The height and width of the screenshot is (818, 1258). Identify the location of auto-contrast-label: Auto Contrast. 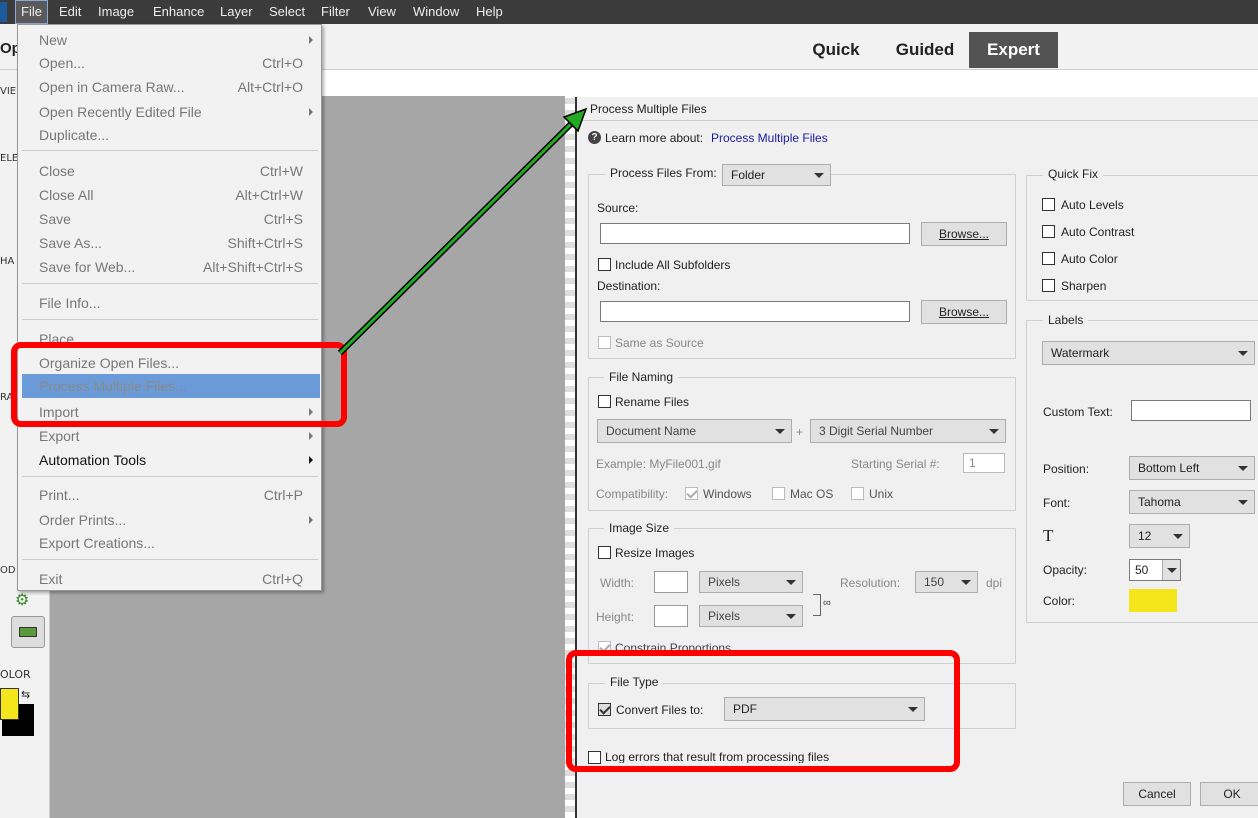
(1098, 232).